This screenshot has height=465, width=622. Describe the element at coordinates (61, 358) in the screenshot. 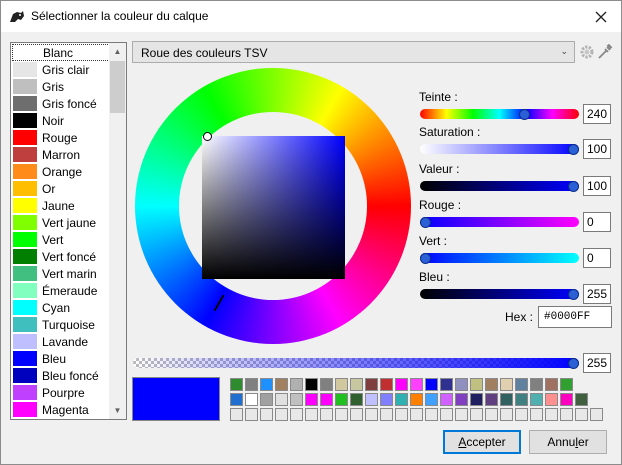

I see `list-item: Bleu` at that location.